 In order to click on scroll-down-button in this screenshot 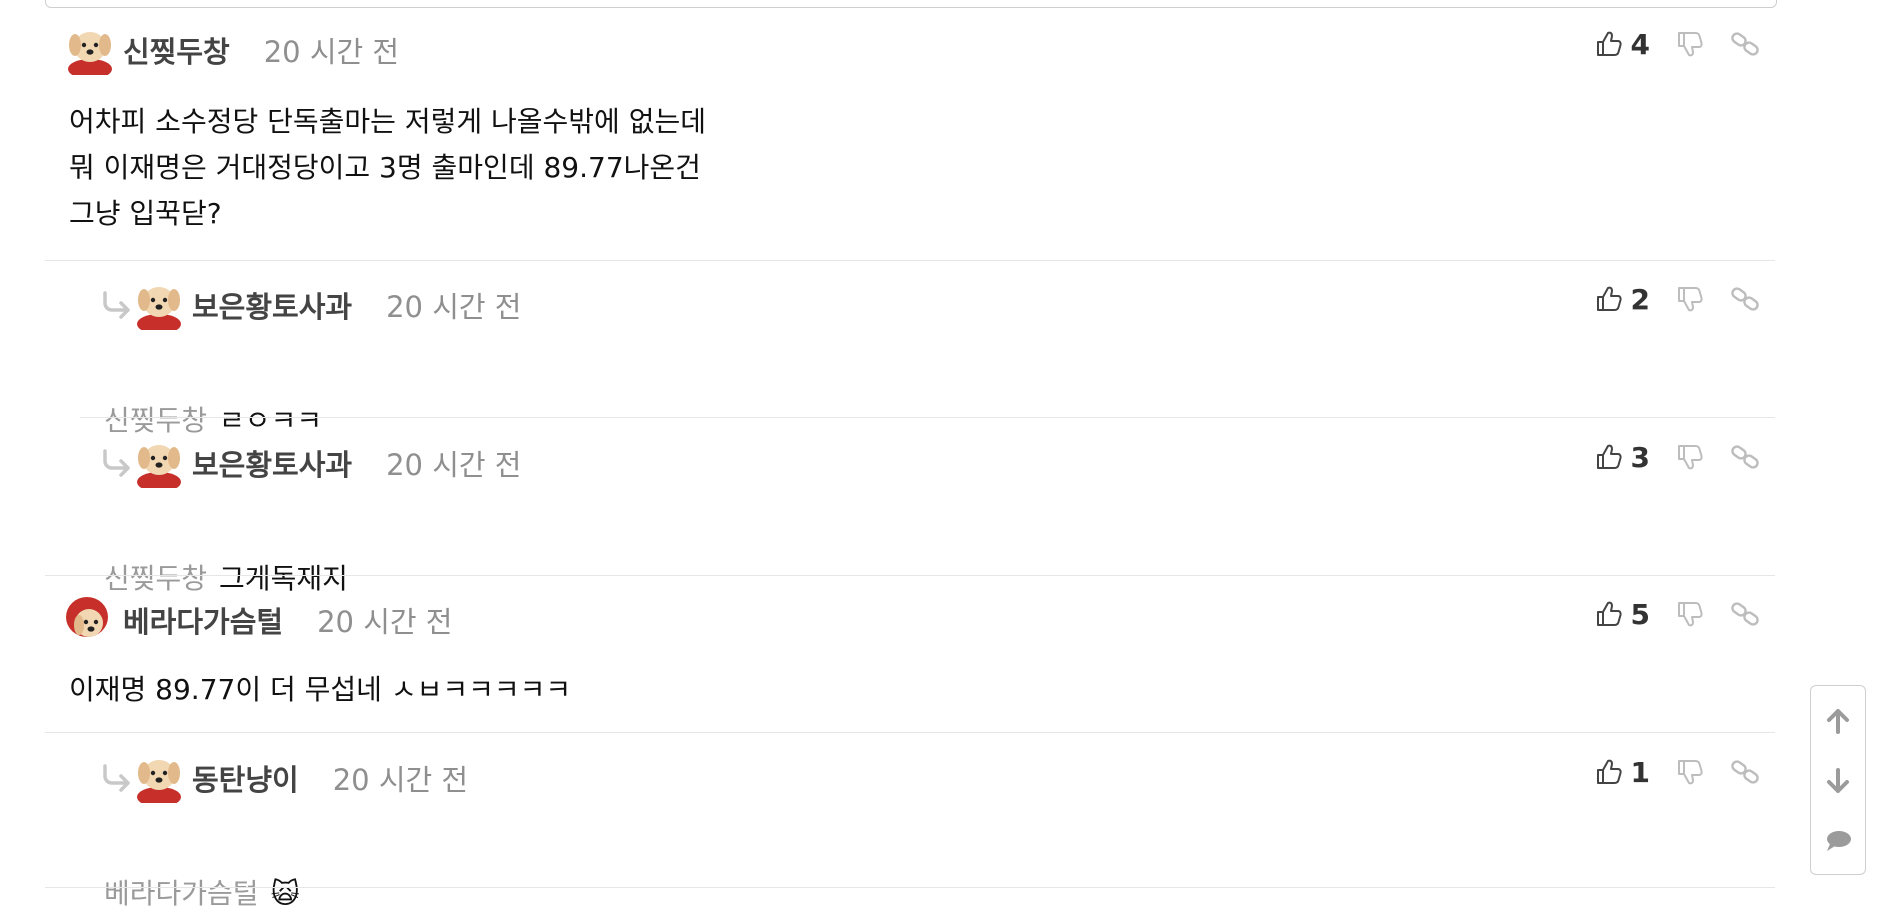, I will do `click(1838, 781)`.